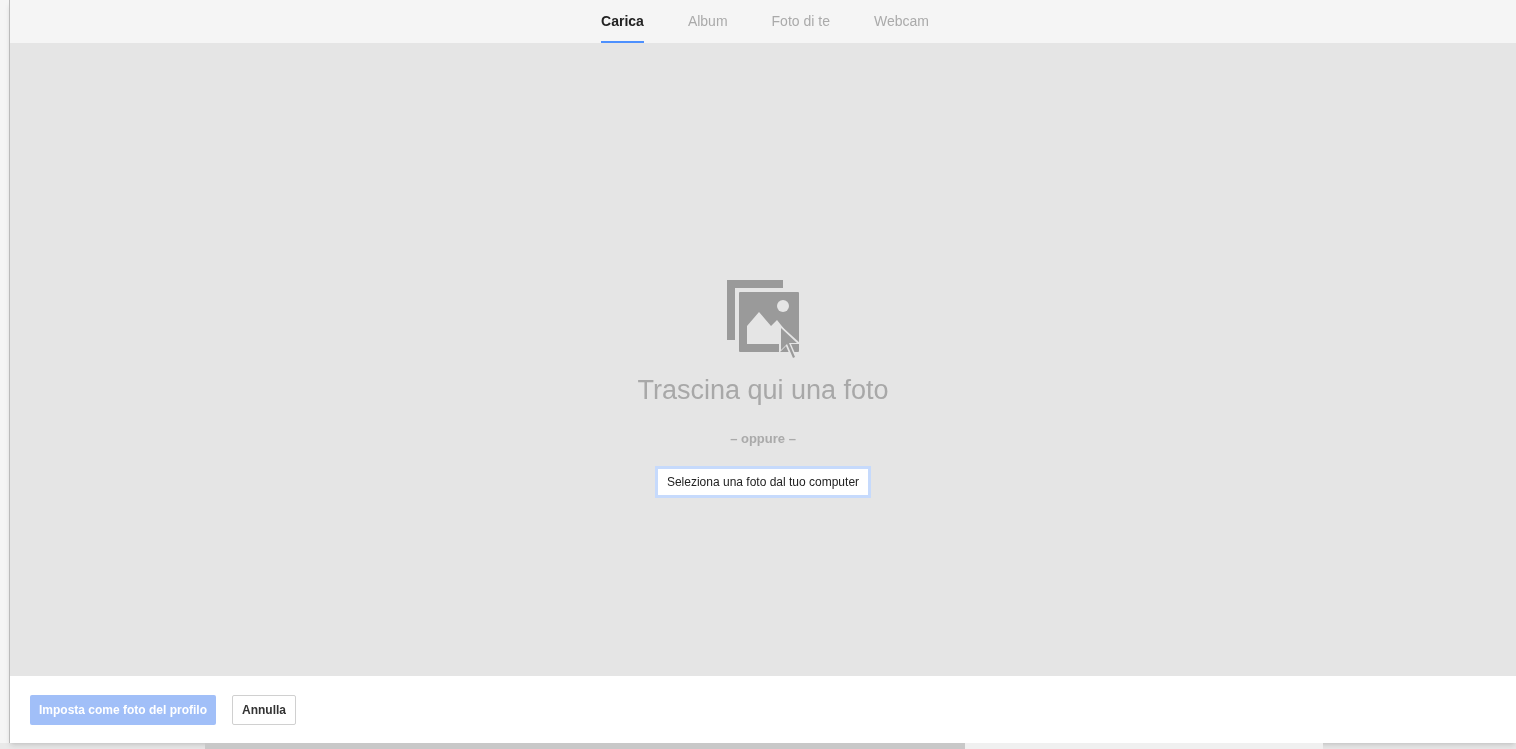 The height and width of the screenshot is (749, 1516). I want to click on tab: Album, so click(707, 21).